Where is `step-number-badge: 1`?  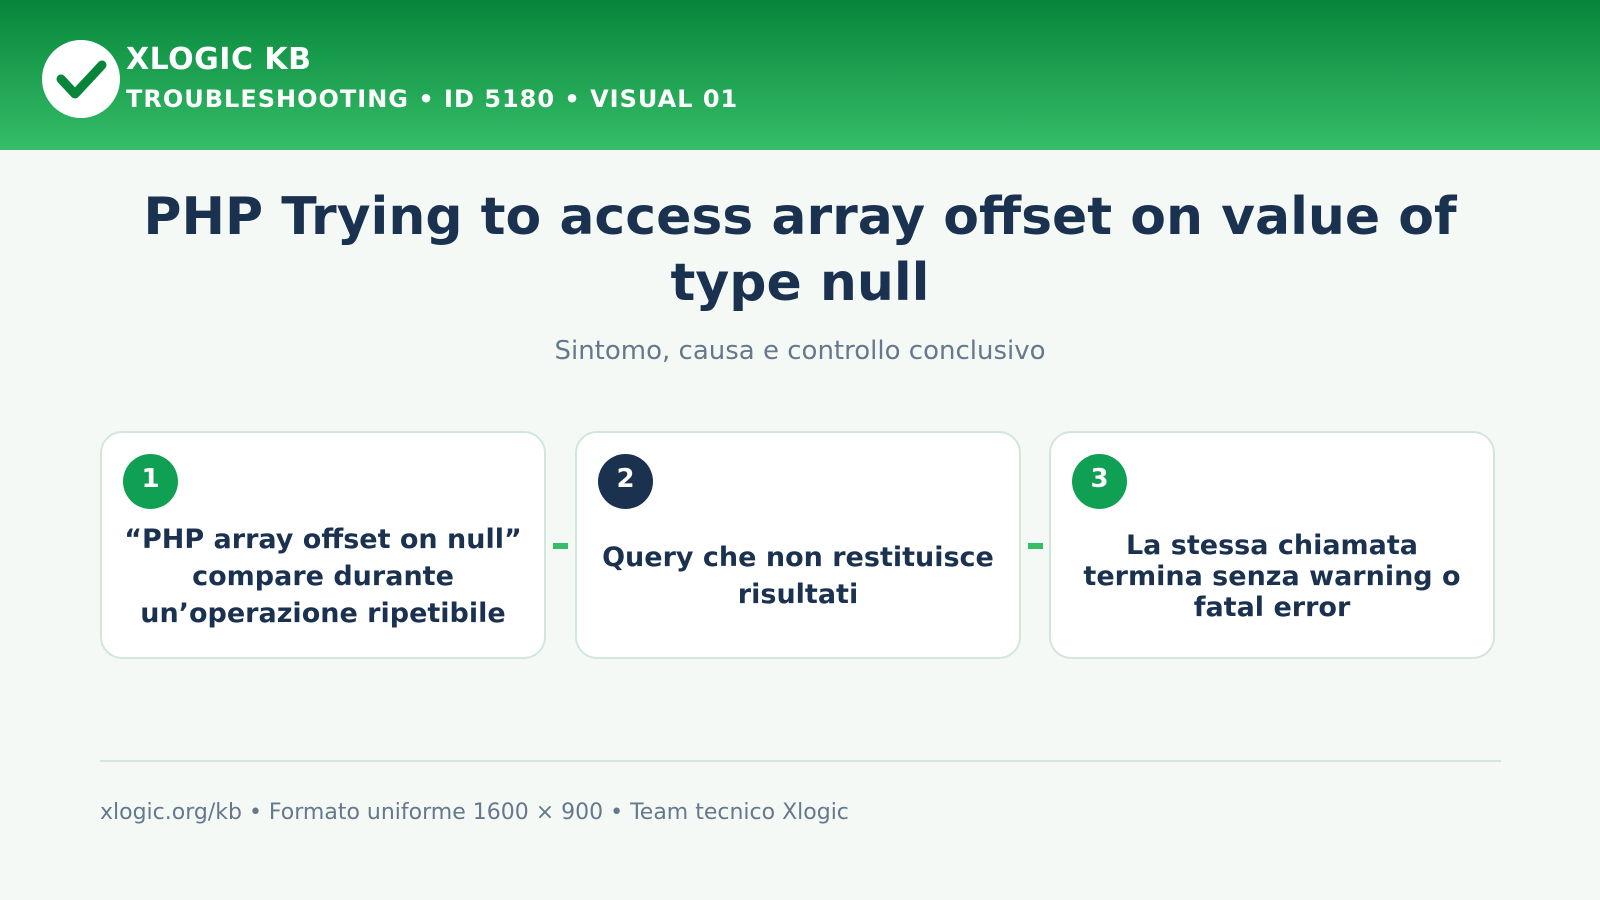
step-number-badge: 1 is located at coordinates (150, 481).